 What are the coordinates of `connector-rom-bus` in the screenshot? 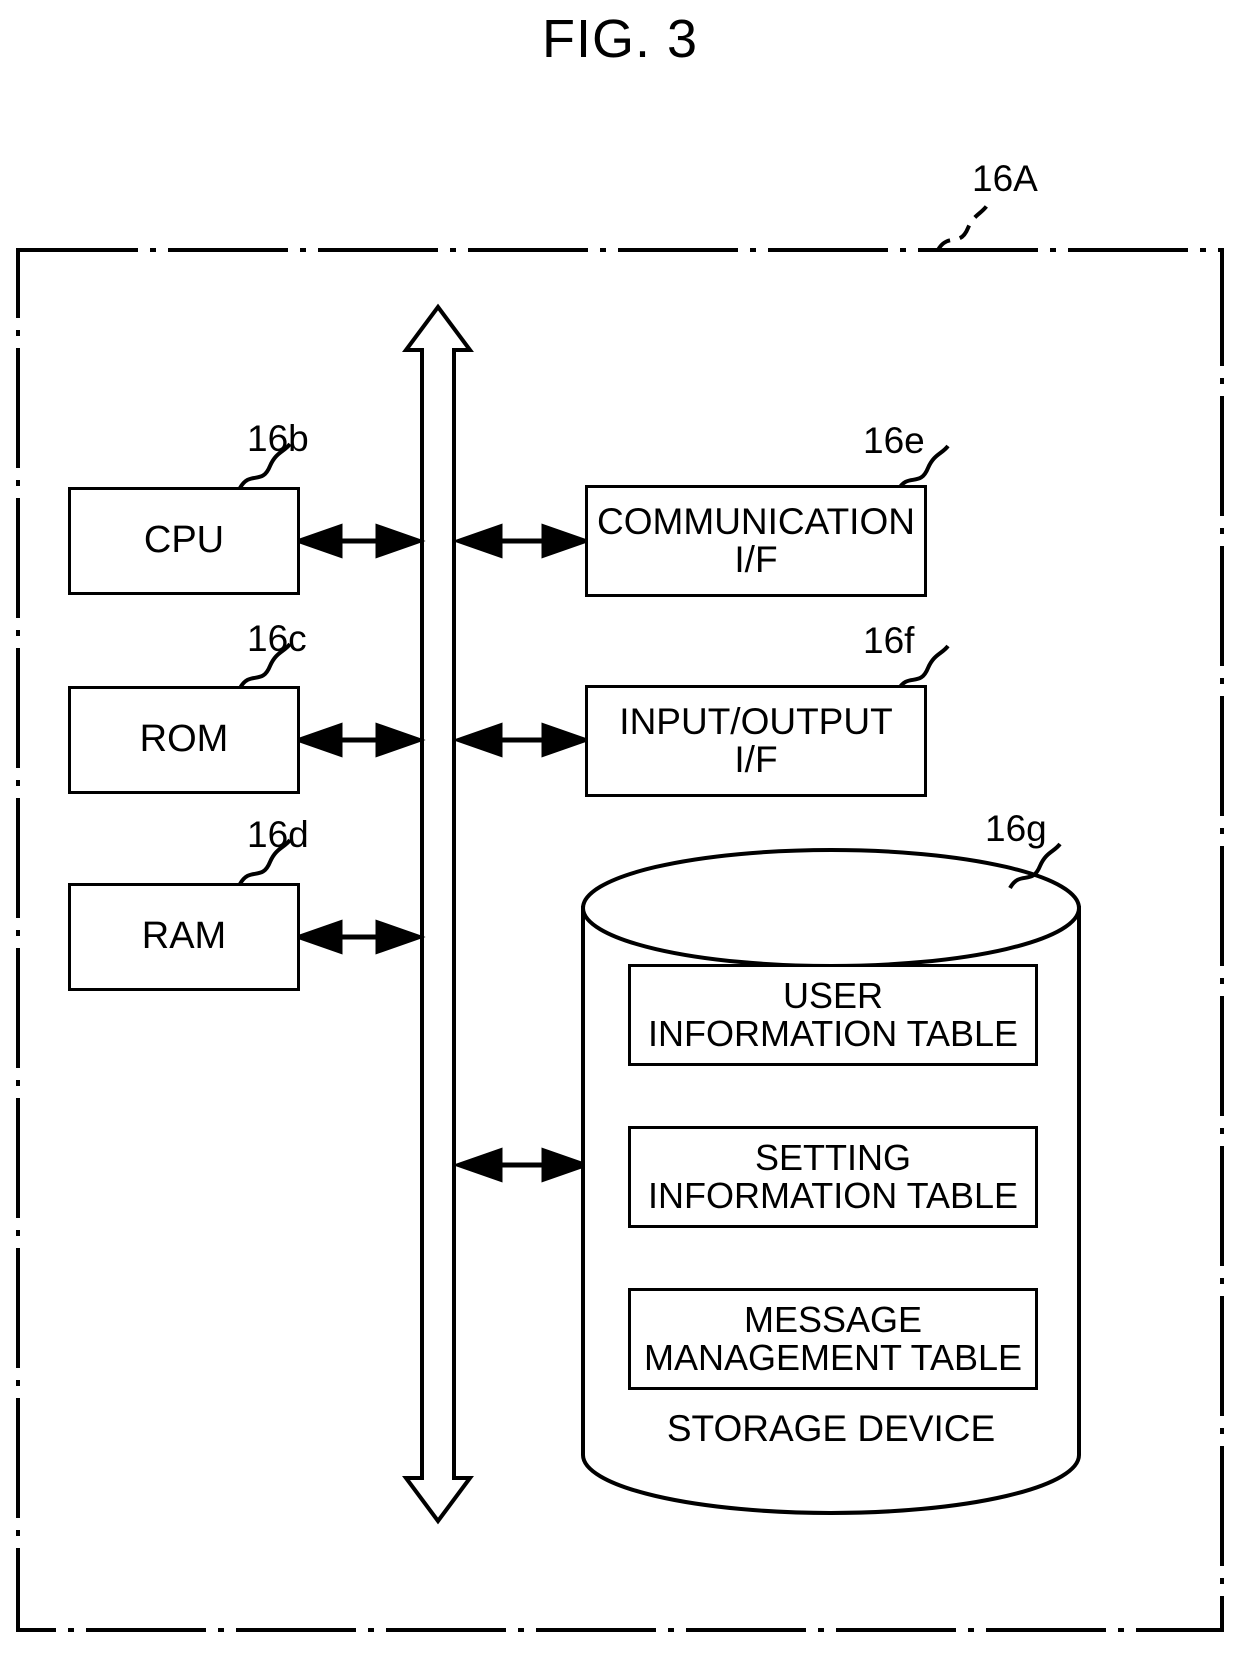 It's located at (359, 740).